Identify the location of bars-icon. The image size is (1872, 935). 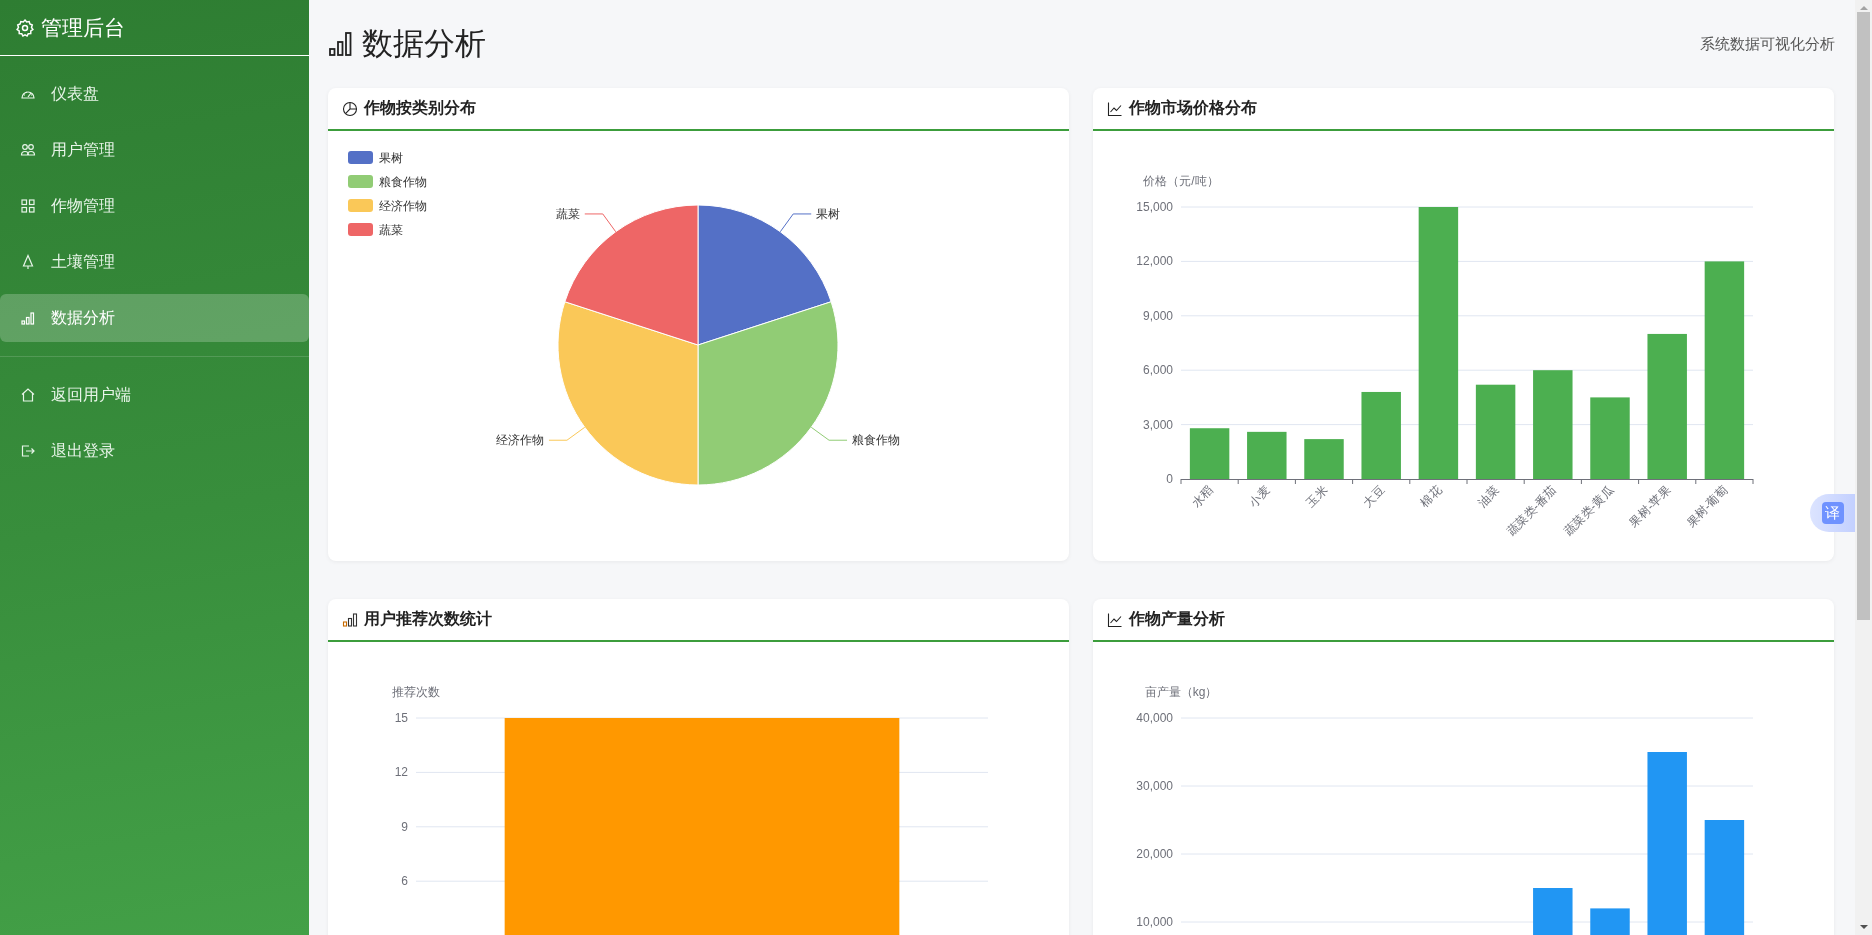
(28, 318).